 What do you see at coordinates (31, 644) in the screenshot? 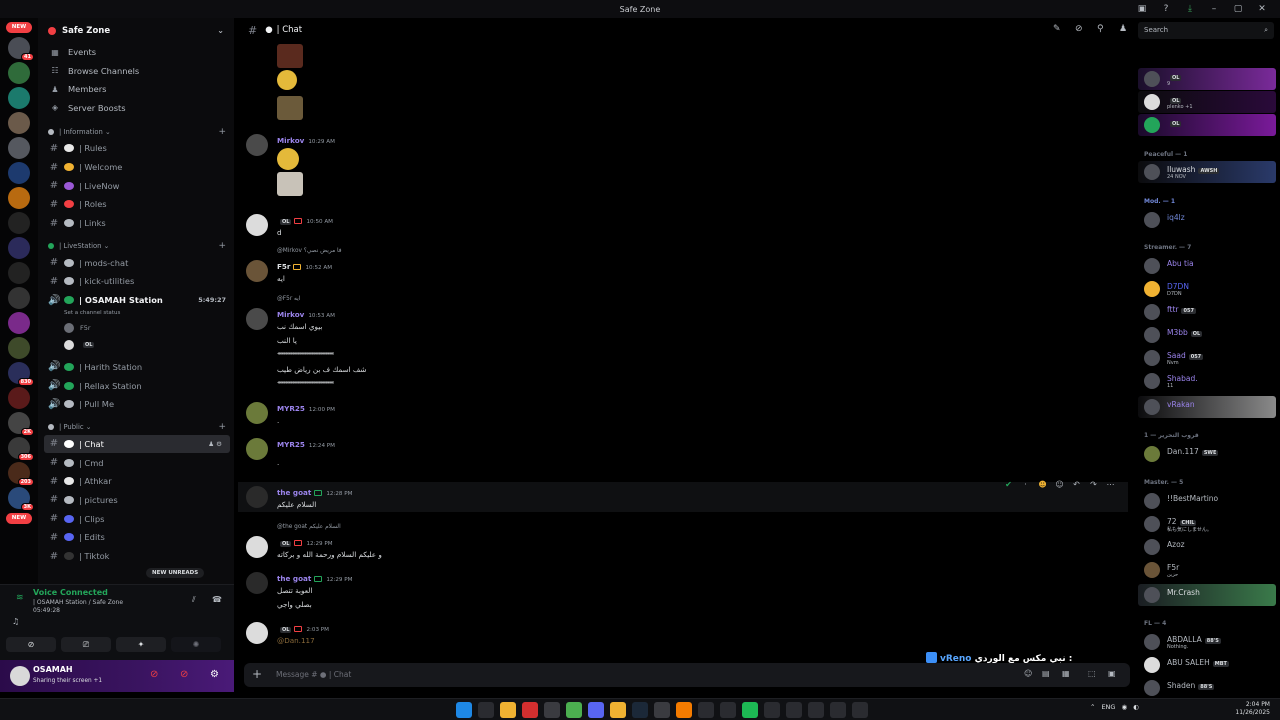
I see `camera-off-button: ⊘` at bounding box center [31, 644].